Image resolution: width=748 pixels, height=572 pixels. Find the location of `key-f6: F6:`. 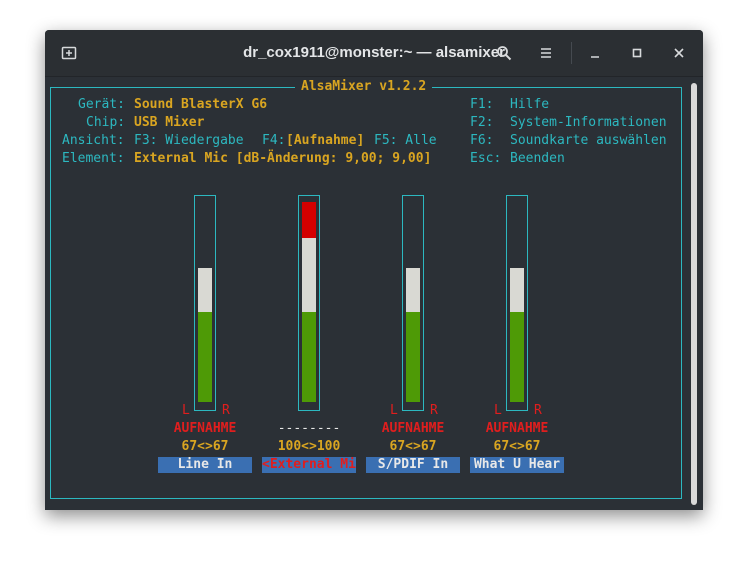

key-f6: F6: is located at coordinates (482, 140).